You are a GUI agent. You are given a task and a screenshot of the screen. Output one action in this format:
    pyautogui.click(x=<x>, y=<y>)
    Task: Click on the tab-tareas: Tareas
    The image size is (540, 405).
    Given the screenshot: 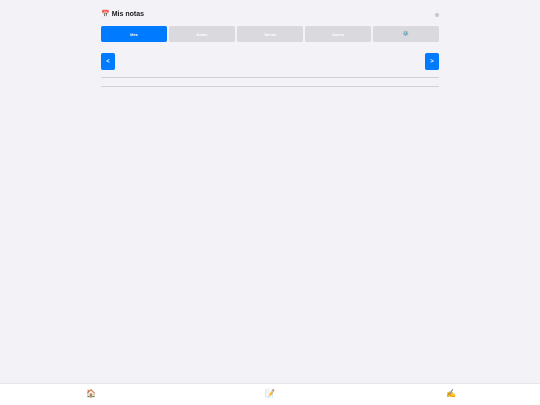 What is the action you would take?
    pyautogui.click(x=270, y=34)
    